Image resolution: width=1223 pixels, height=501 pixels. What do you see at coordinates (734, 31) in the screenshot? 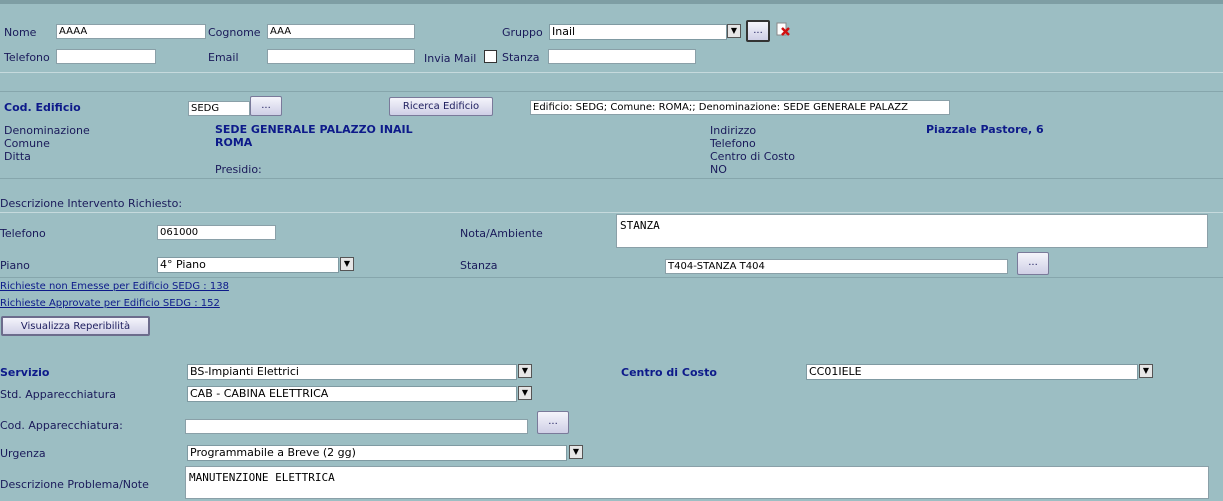
I see `gruppo-dropdown-arrow-icon: ▼` at bounding box center [734, 31].